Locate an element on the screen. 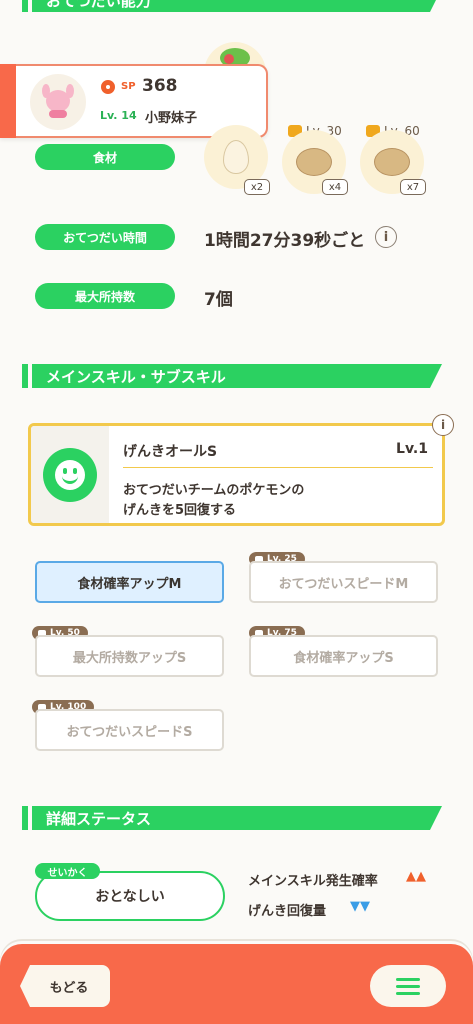  max-carry-value: 7個 is located at coordinates (218, 300).